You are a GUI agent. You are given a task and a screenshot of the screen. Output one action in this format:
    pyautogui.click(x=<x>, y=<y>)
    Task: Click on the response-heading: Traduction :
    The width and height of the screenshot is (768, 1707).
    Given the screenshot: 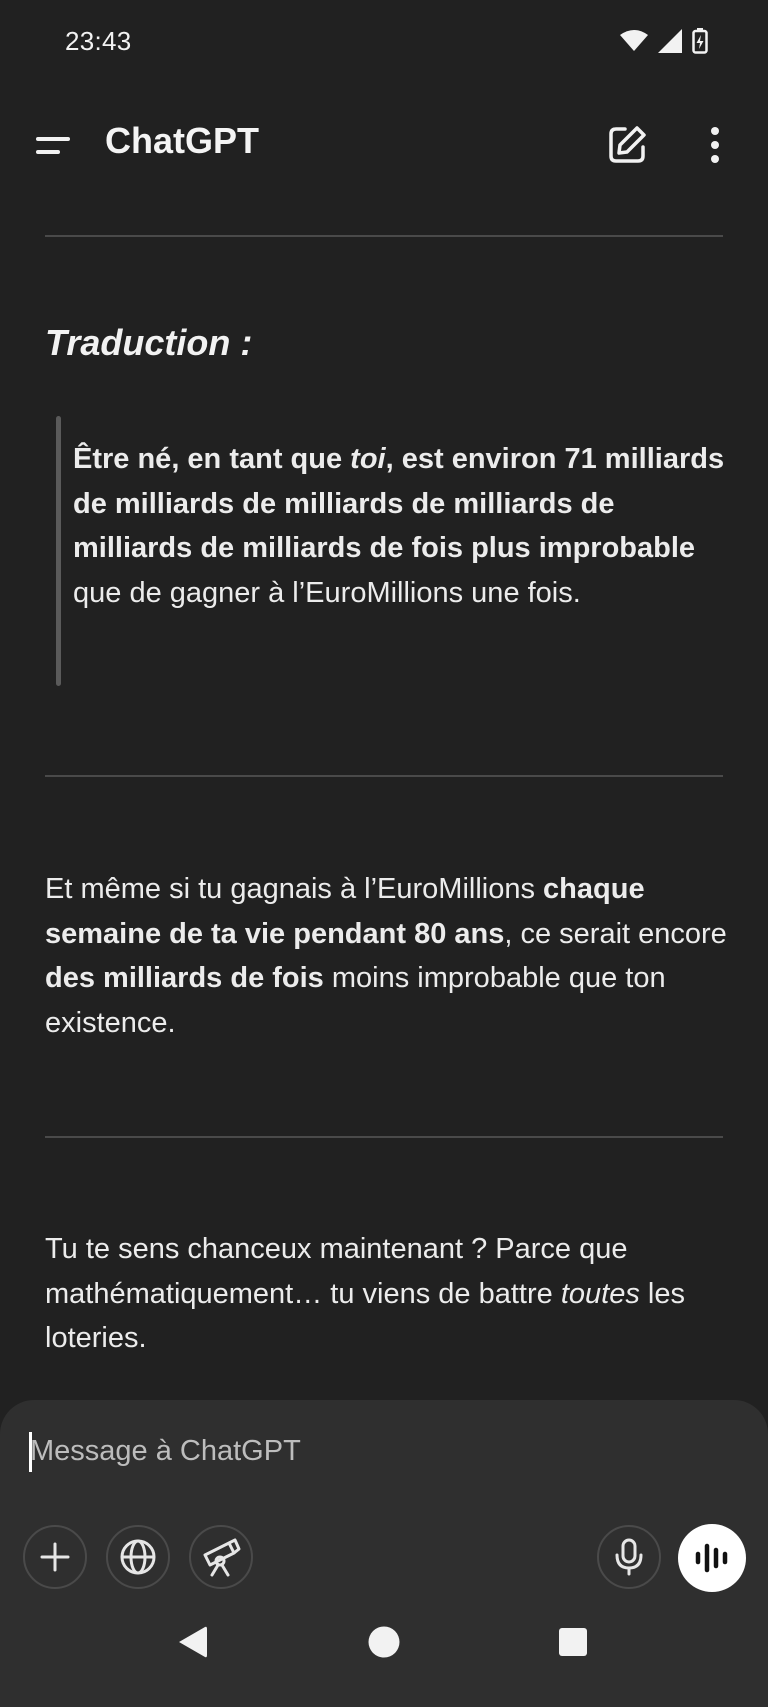 What is the action you would take?
    pyautogui.click(x=149, y=342)
    